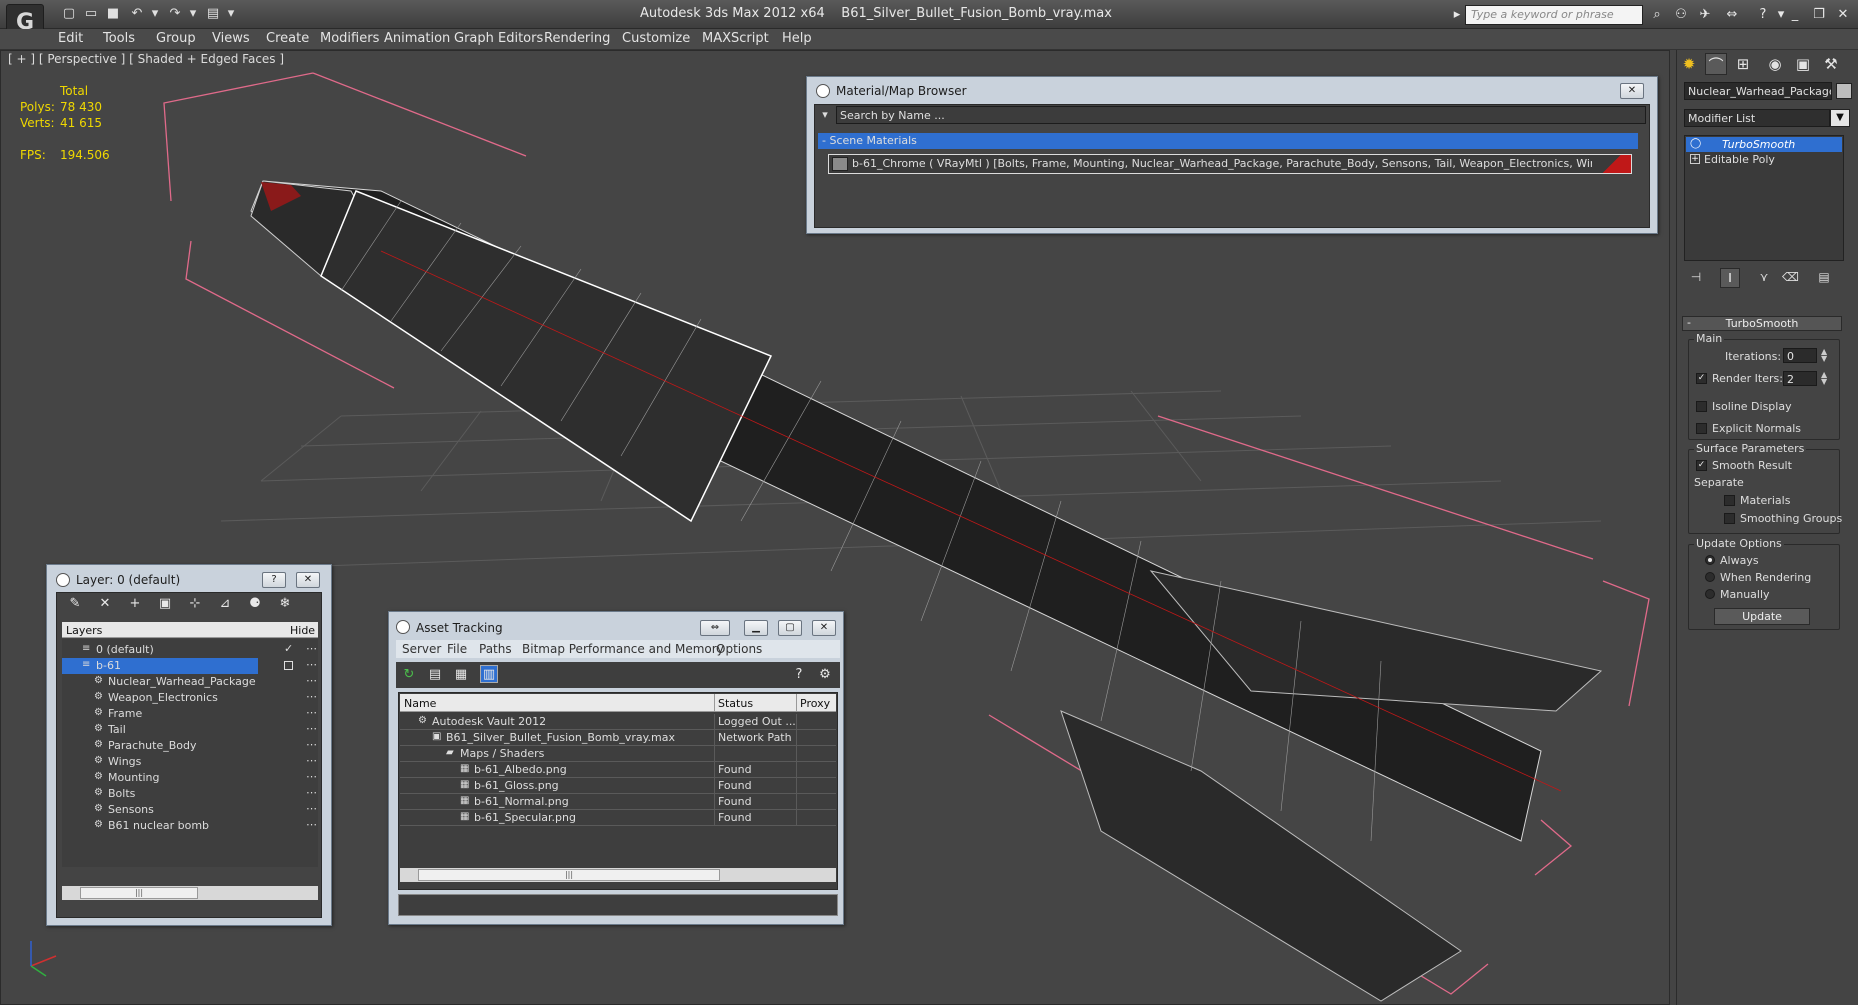 Image resolution: width=1858 pixels, height=1005 pixels. I want to click on create-tab-icon: ✹, so click(1689, 64).